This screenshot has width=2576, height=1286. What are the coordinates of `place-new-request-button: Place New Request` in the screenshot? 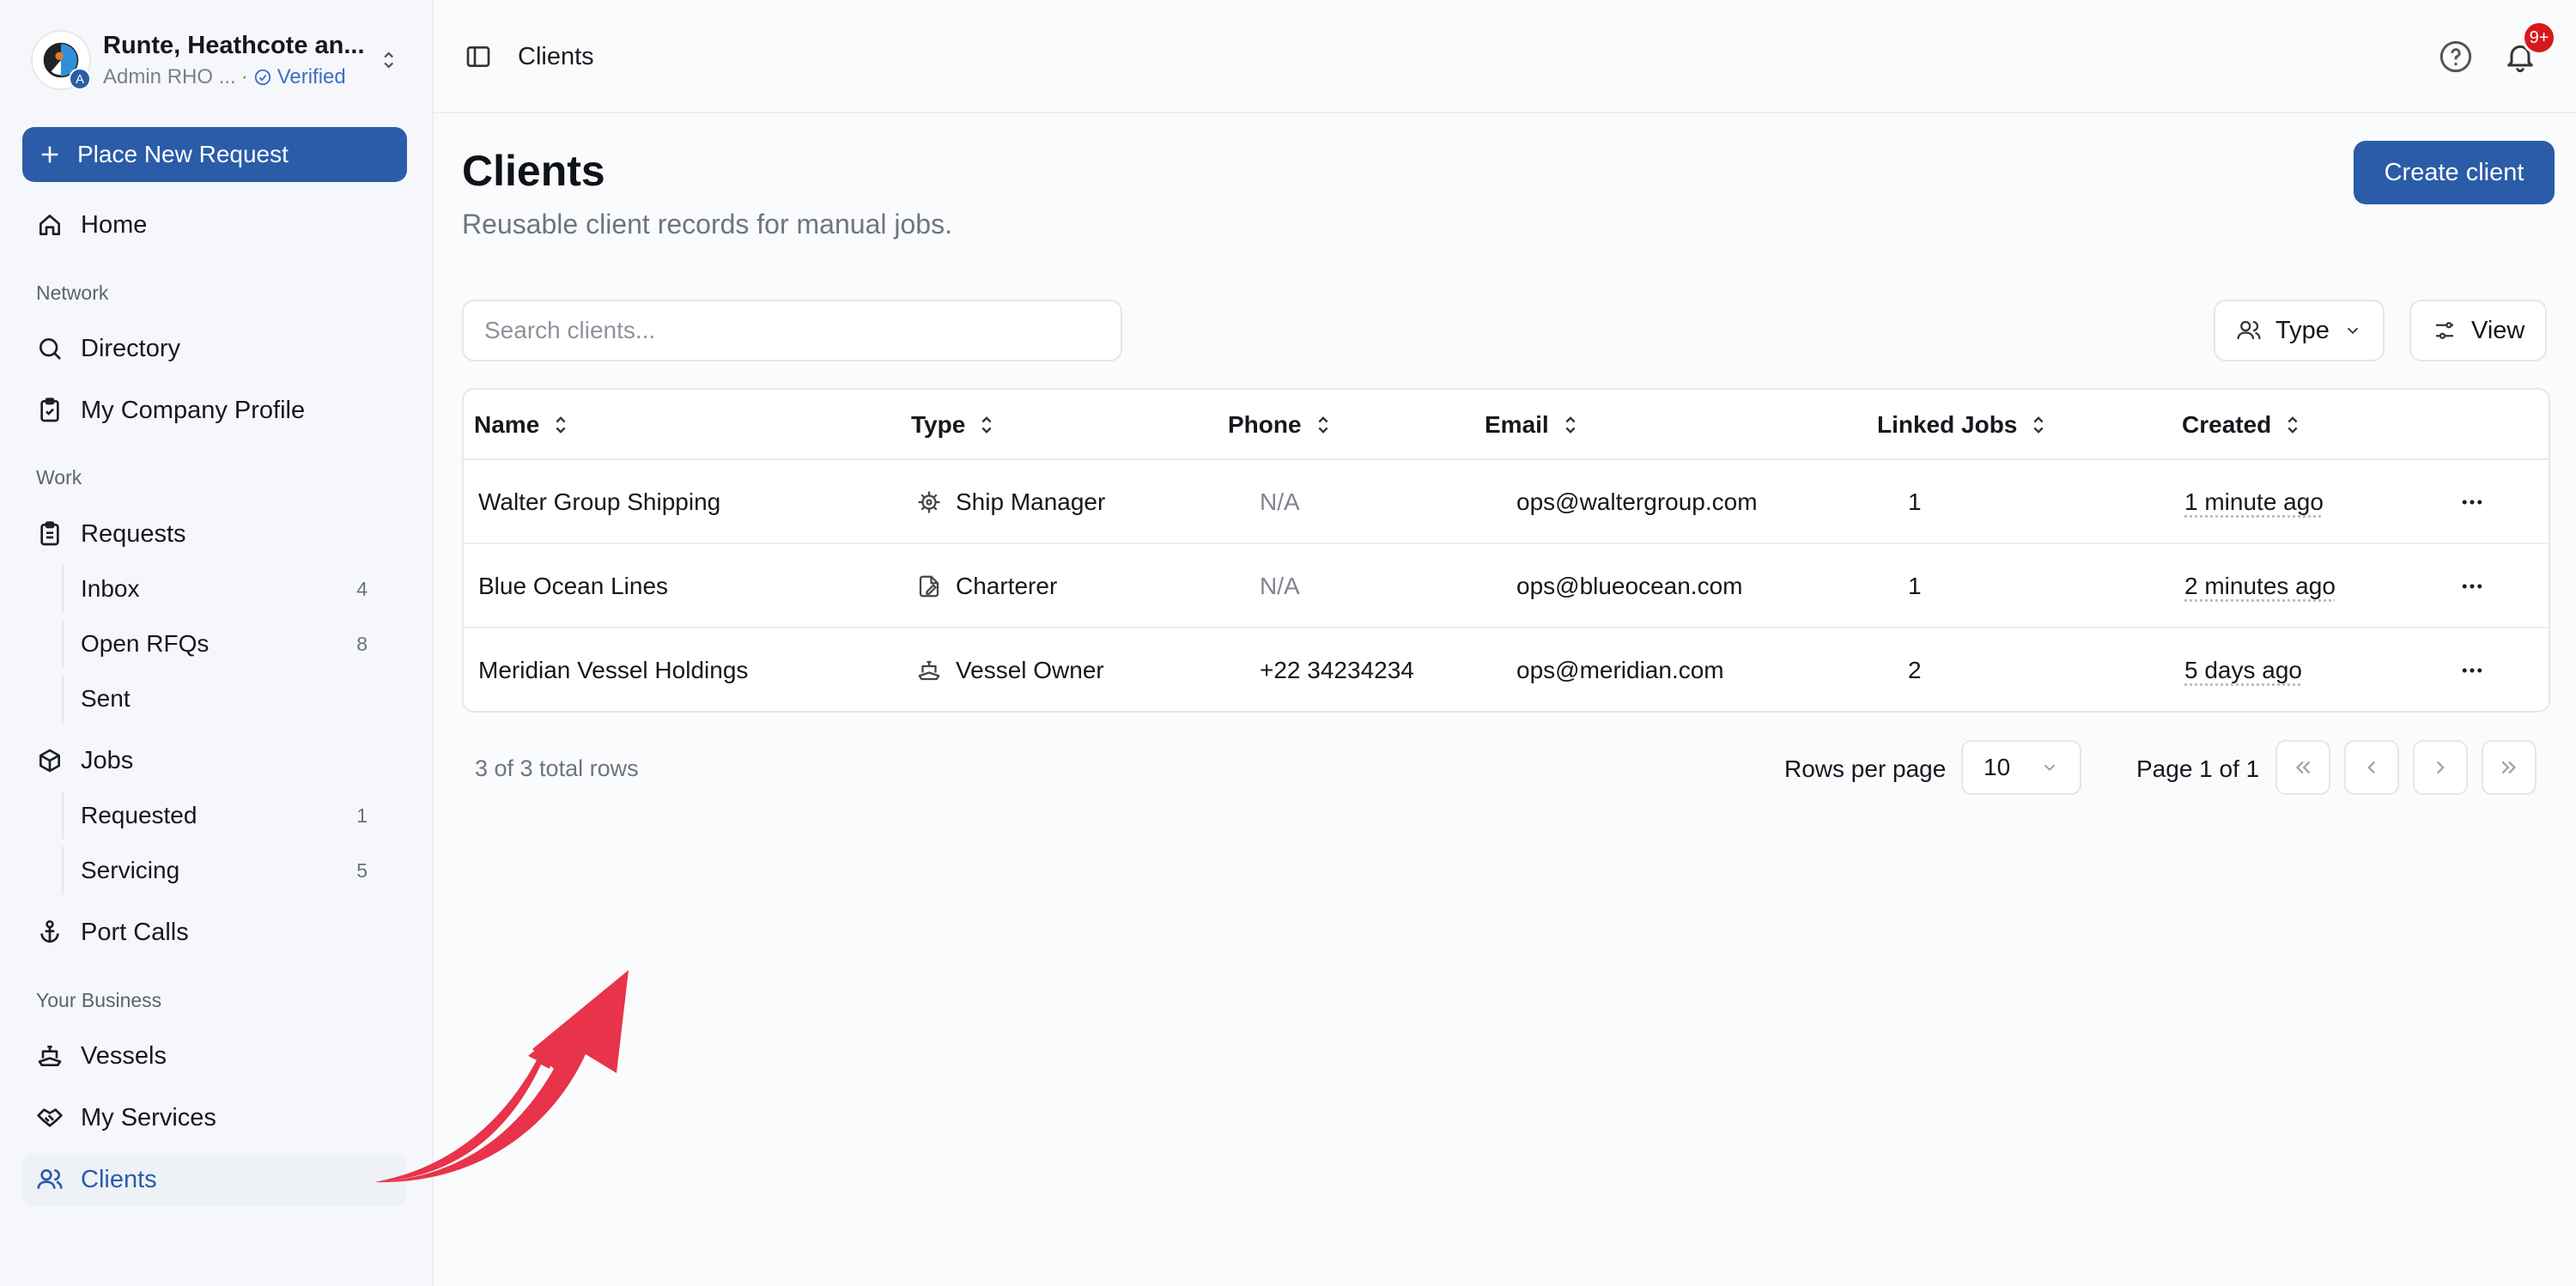 It's located at (214, 154).